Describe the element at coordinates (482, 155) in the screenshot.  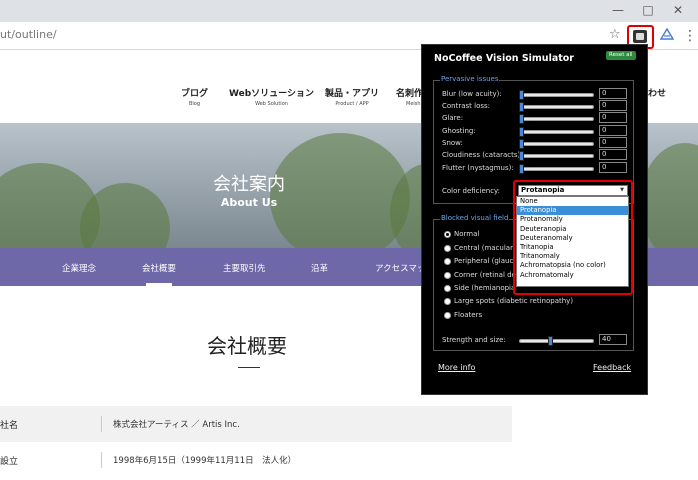
I see `slider-label: Cloudiness (cataracts):` at that location.